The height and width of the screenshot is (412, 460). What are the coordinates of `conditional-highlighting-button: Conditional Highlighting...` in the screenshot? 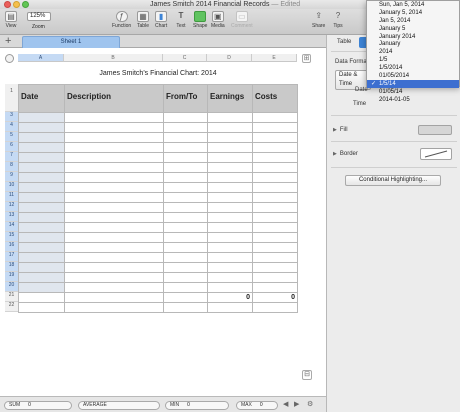 It's located at (393, 180).